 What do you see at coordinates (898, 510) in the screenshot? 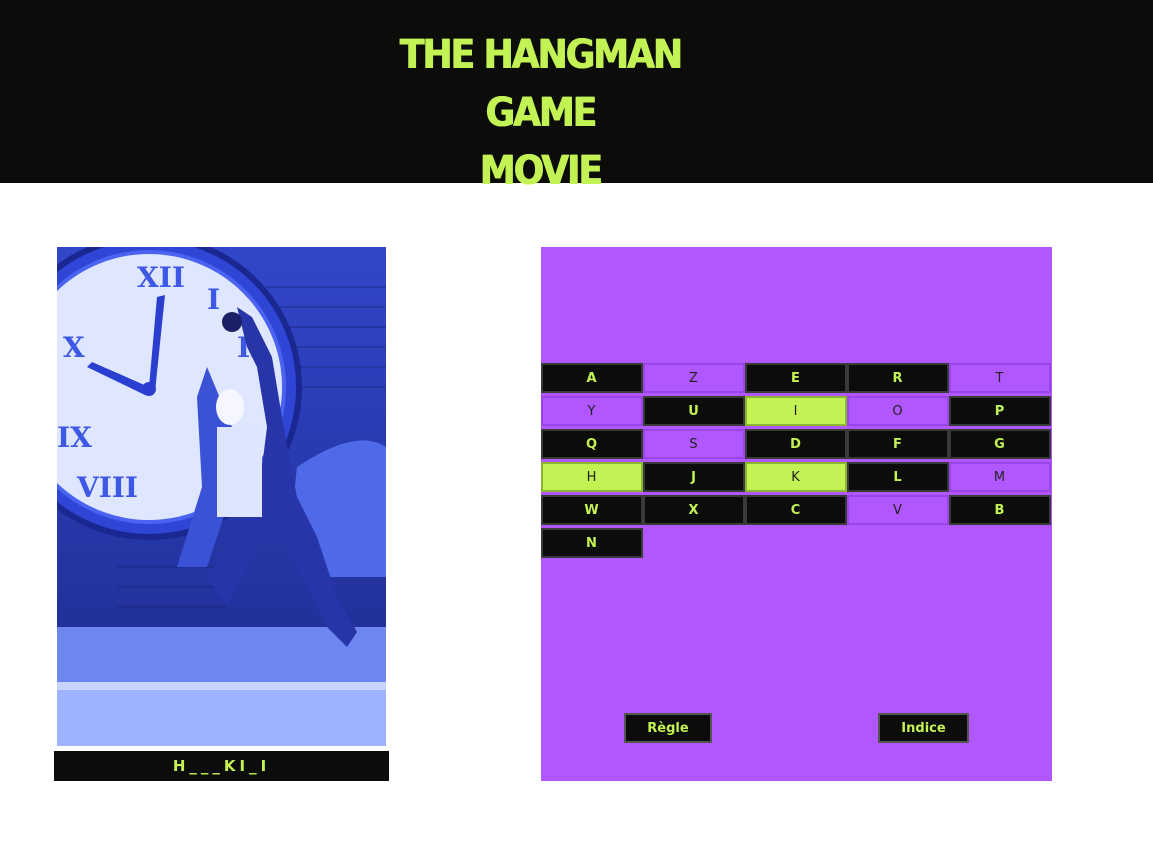
I see `key-v: V` at bounding box center [898, 510].